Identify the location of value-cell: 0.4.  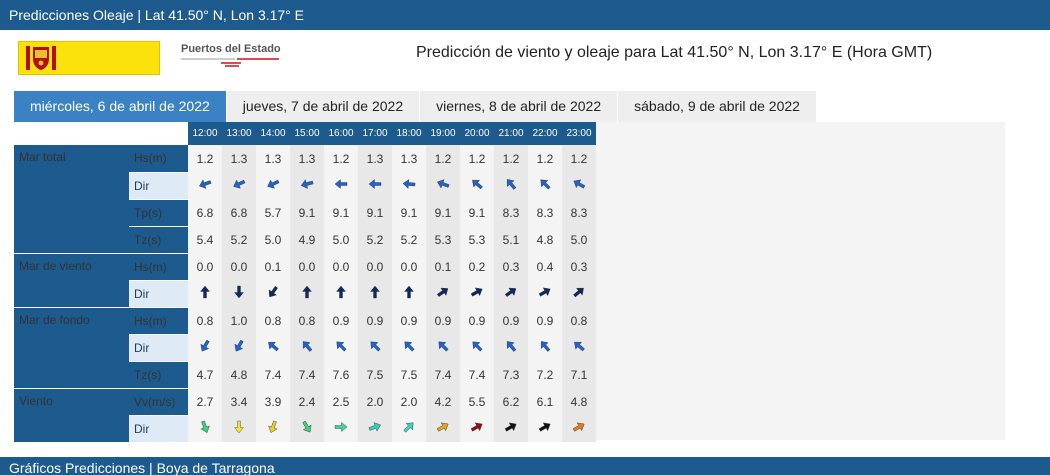
(545, 266).